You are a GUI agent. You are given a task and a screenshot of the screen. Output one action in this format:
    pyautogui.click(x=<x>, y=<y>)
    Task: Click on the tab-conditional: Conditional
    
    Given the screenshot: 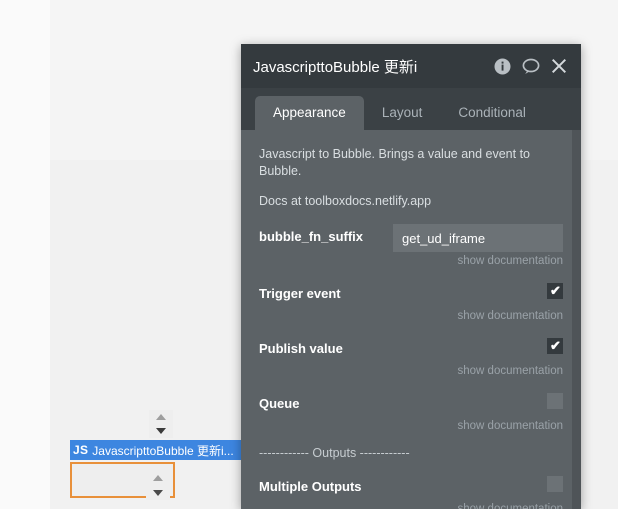 What is the action you would take?
    pyautogui.click(x=492, y=113)
    